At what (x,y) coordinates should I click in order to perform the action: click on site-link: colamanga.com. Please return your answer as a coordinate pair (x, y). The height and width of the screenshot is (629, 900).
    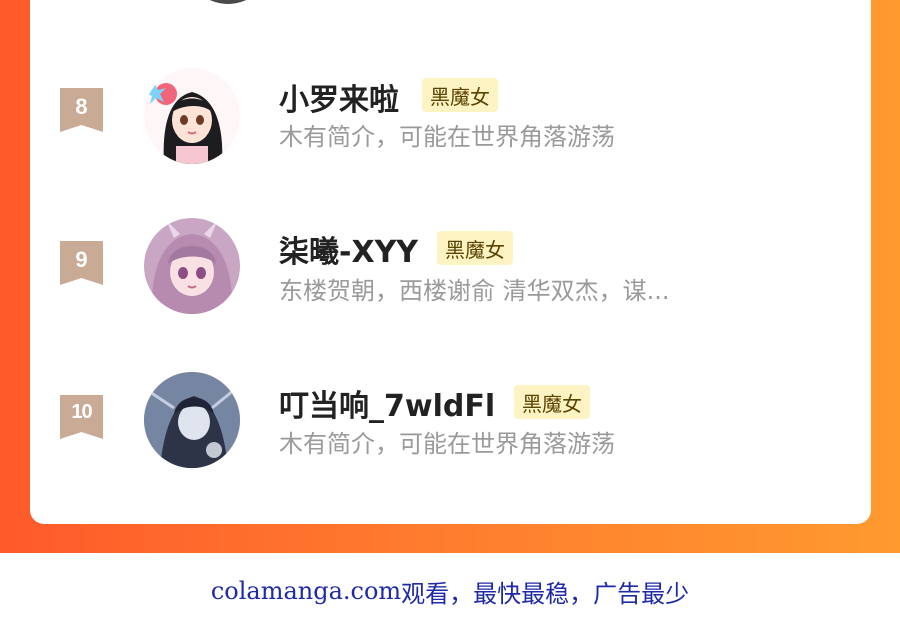
    Looking at the image, I should click on (306, 591).